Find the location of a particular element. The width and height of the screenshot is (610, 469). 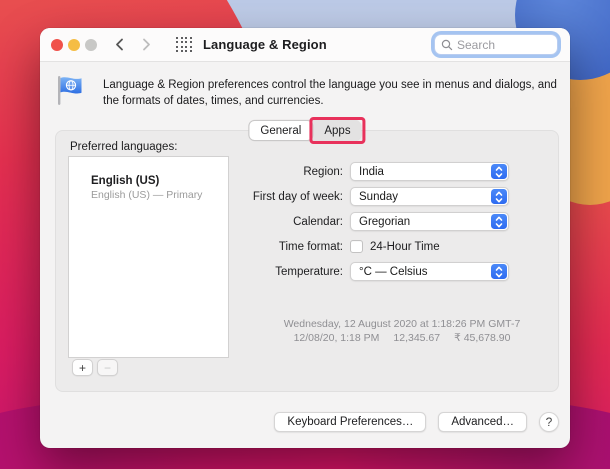

preview-examples: 12/08/20, 1:18 PM 12,345.67 ₹ 45,678.90 is located at coordinates (402, 339).